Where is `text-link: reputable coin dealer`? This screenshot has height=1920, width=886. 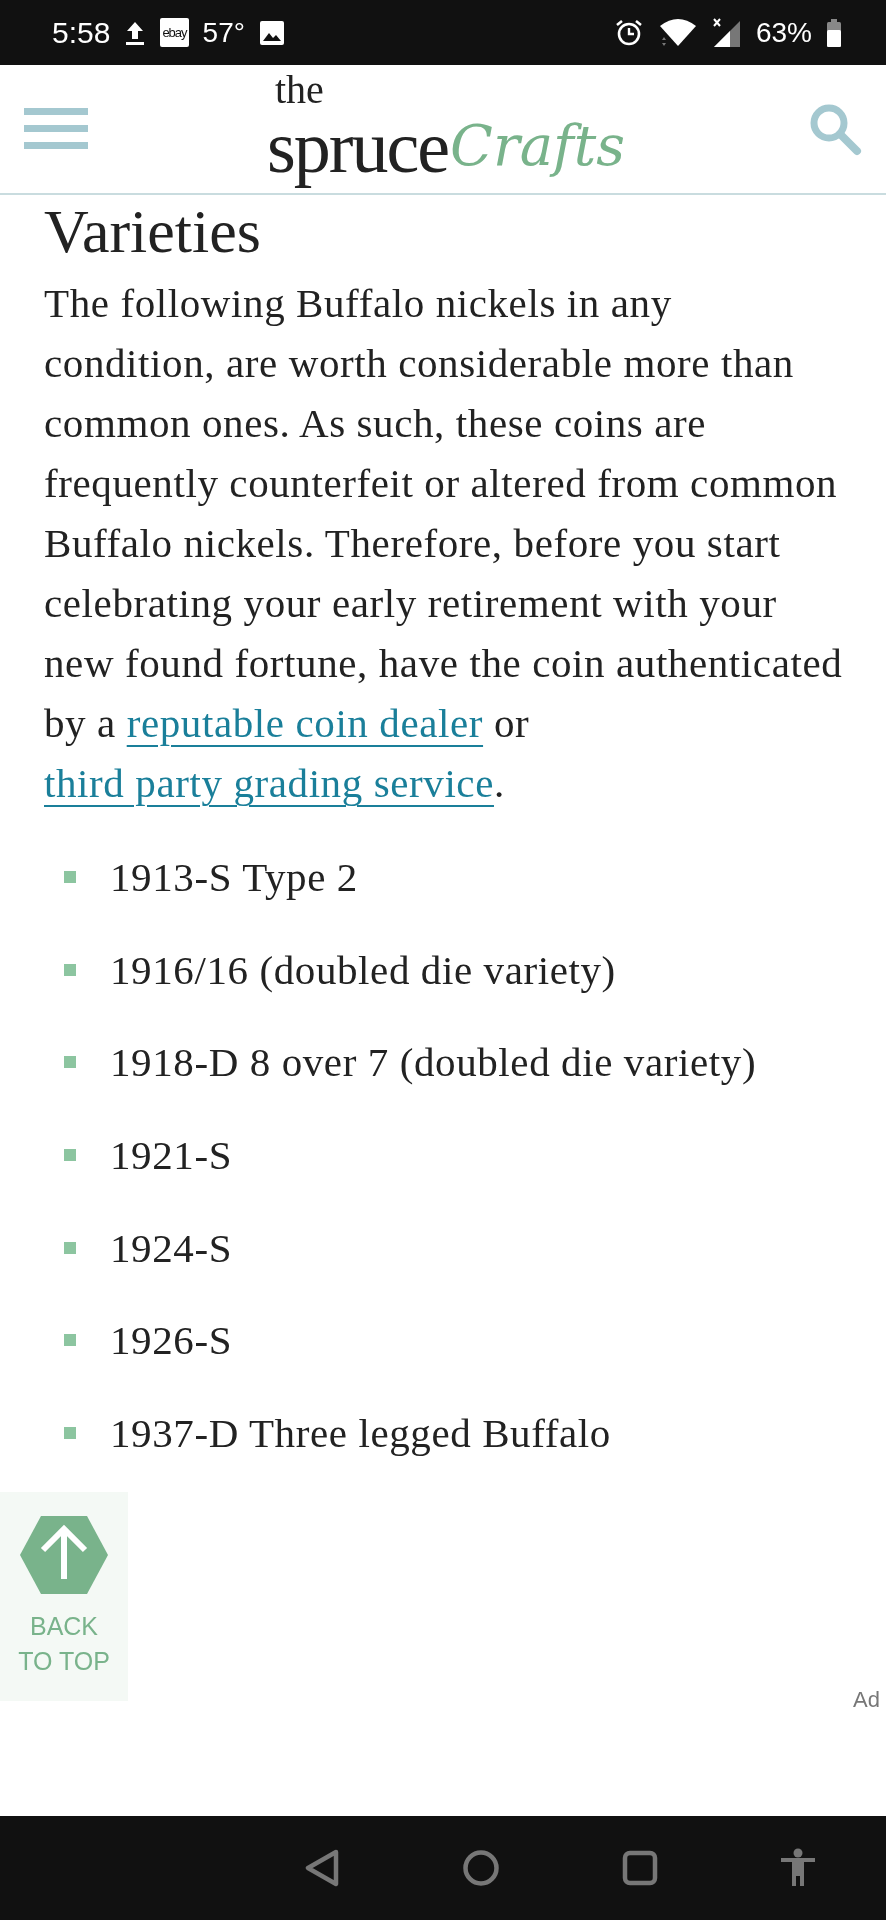
text-link: reputable coin dealer is located at coordinates (305, 723).